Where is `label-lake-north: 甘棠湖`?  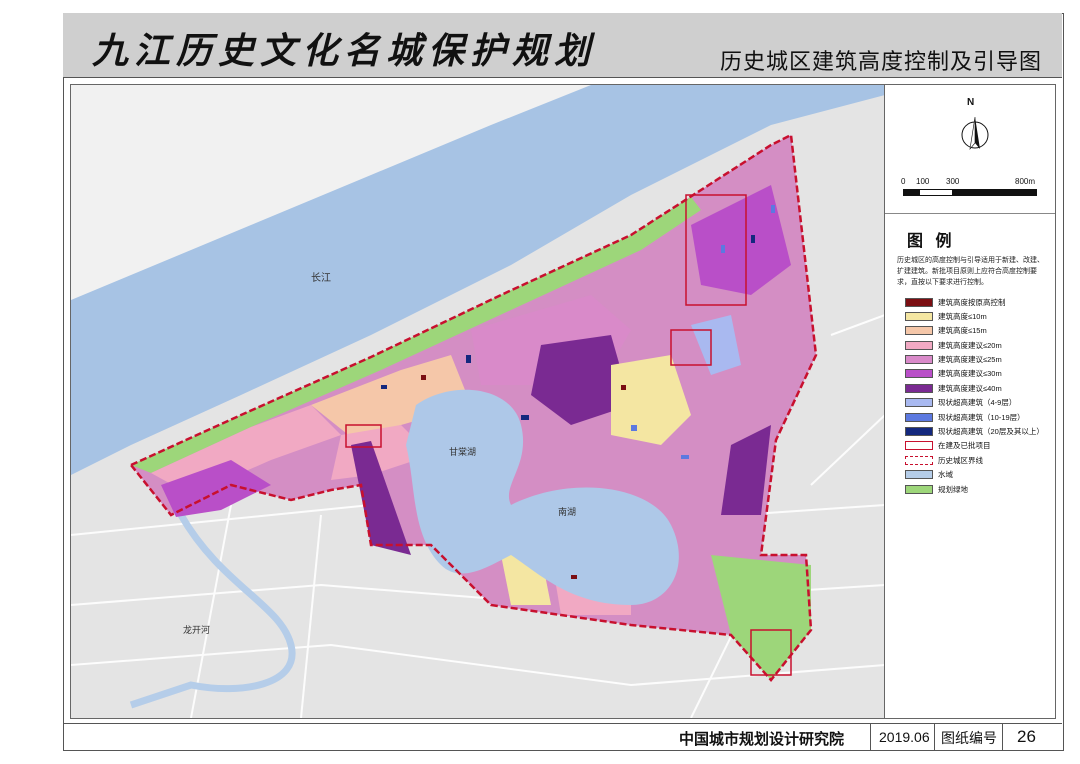
label-lake-north: 甘棠湖 is located at coordinates (462, 451).